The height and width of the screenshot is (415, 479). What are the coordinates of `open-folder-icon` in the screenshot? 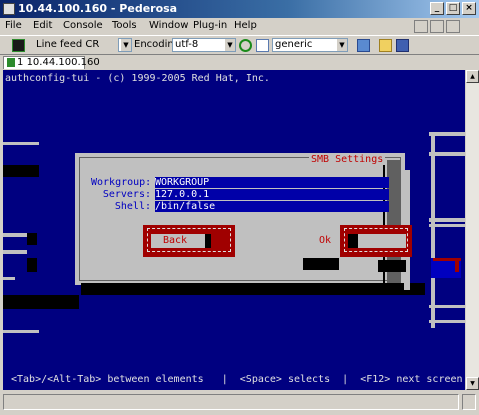 It's located at (385, 45).